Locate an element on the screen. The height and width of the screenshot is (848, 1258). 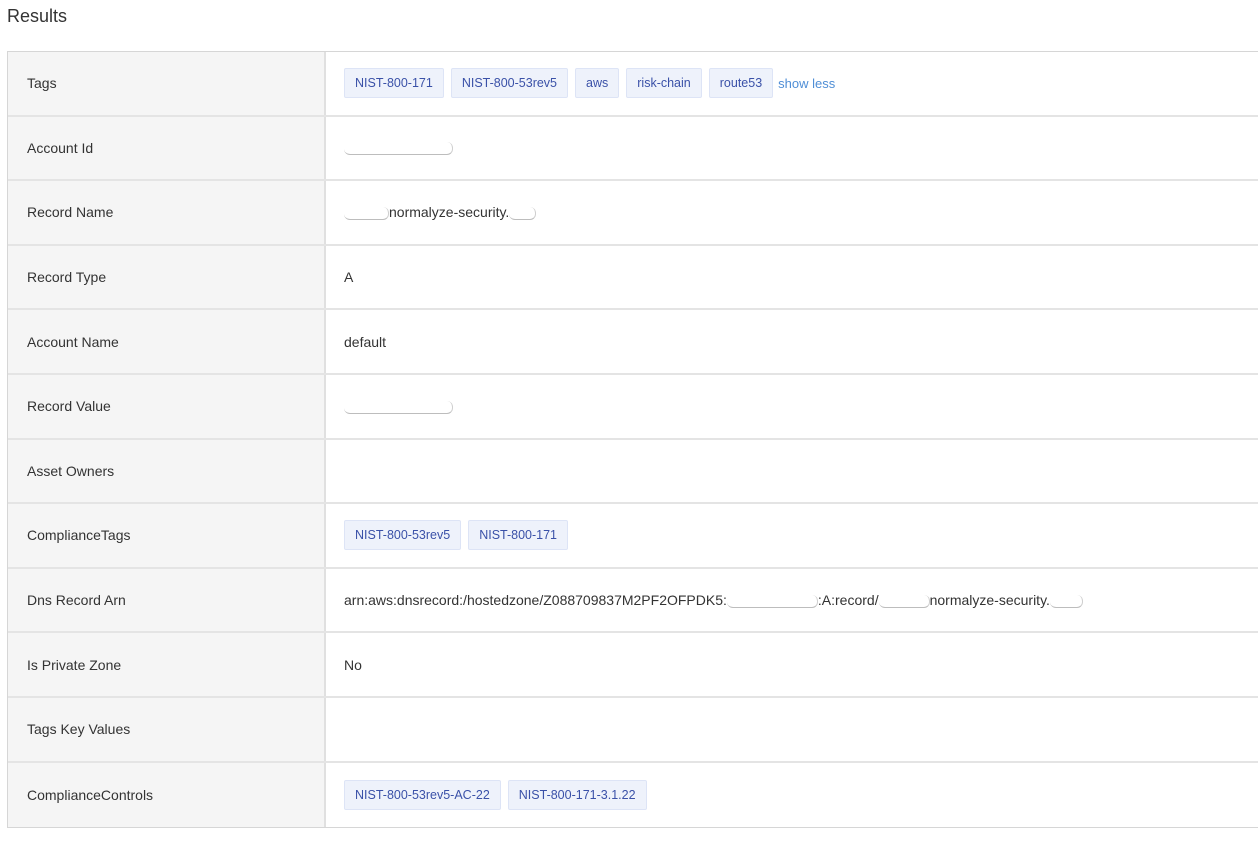
show-less-link: show less is located at coordinates (806, 83).